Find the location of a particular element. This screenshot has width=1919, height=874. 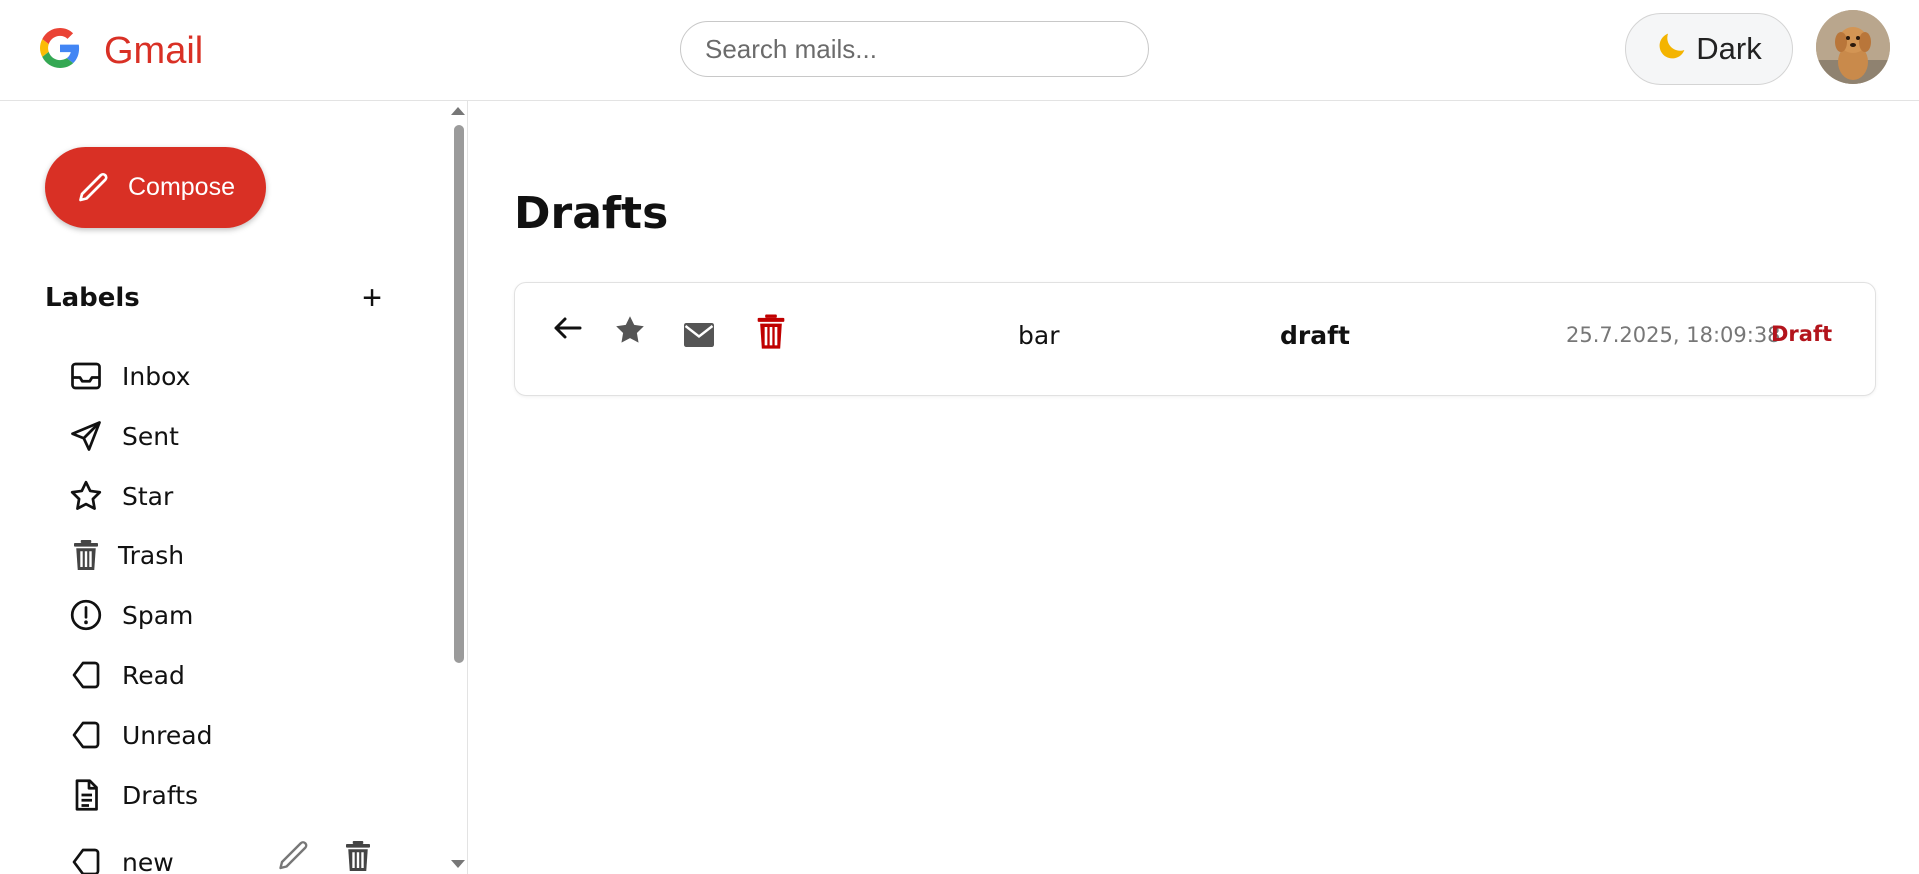

sidebar-item-inbox: Inbox is located at coordinates (129, 376).